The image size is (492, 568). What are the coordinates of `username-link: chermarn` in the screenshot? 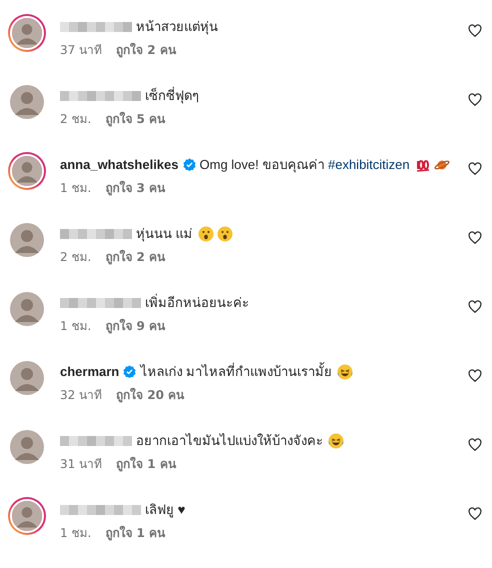 It's located at (90, 371).